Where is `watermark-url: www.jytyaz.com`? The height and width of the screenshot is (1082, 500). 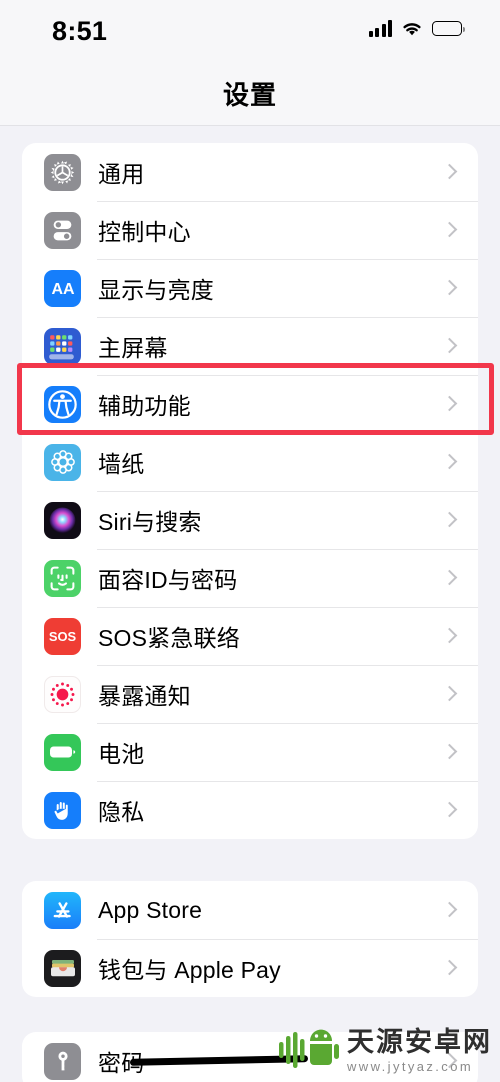 watermark-url: www.jytyaz.com is located at coordinates (410, 1066).